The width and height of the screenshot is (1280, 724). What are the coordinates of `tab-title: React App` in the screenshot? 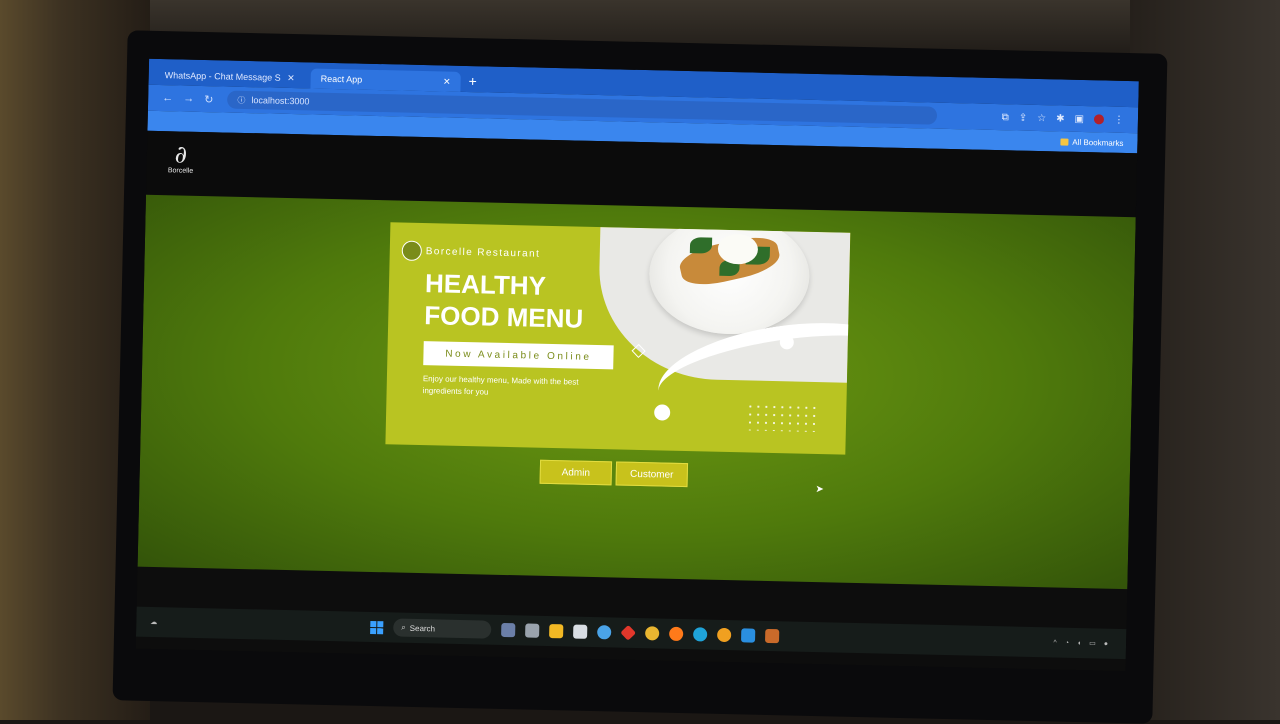 It's located at (341, 79).